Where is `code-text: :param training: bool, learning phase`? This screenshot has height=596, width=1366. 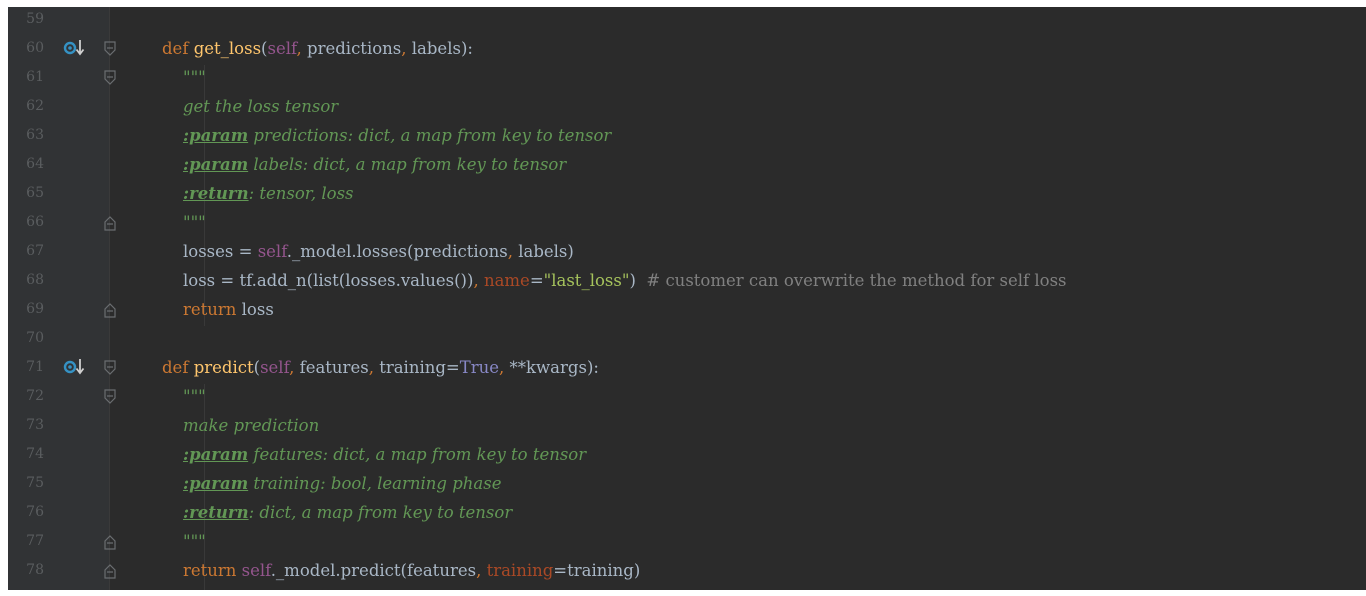 code-text: :param training: bool, learning phase is located at coordinates (332, 483).